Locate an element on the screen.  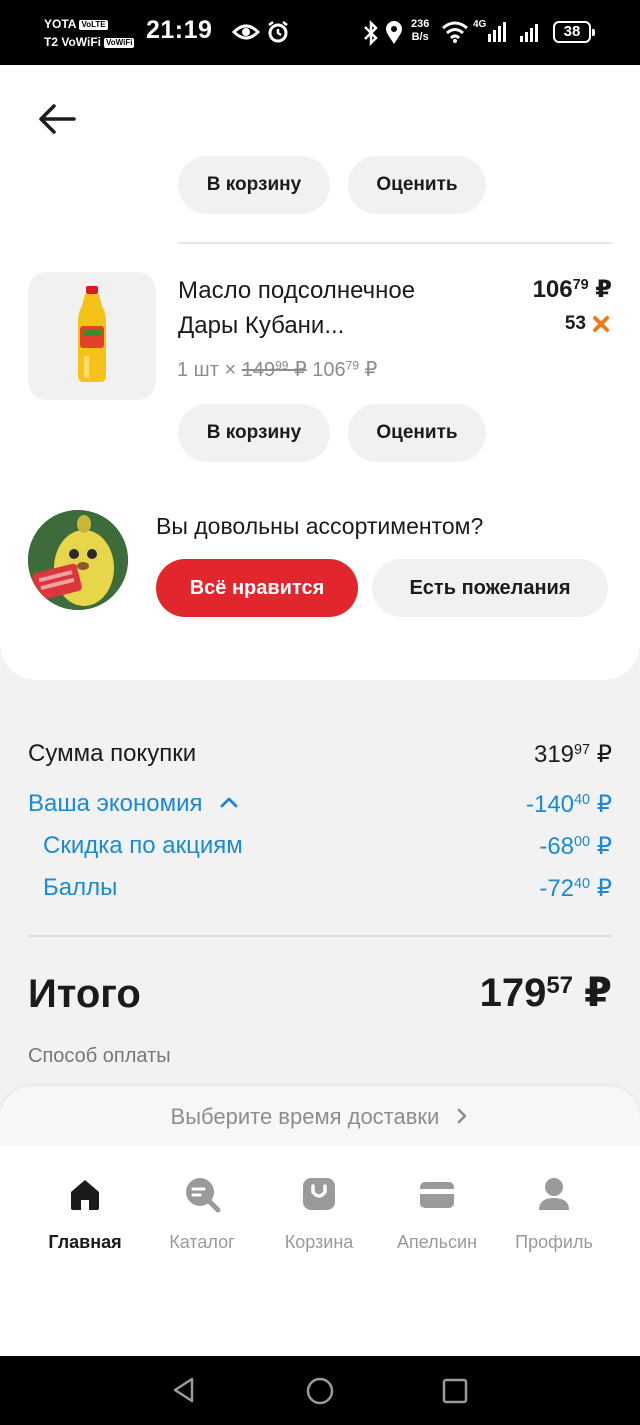
choose-delivery-time-button: Выберите время доставки is located at coordinates (320, 1117).